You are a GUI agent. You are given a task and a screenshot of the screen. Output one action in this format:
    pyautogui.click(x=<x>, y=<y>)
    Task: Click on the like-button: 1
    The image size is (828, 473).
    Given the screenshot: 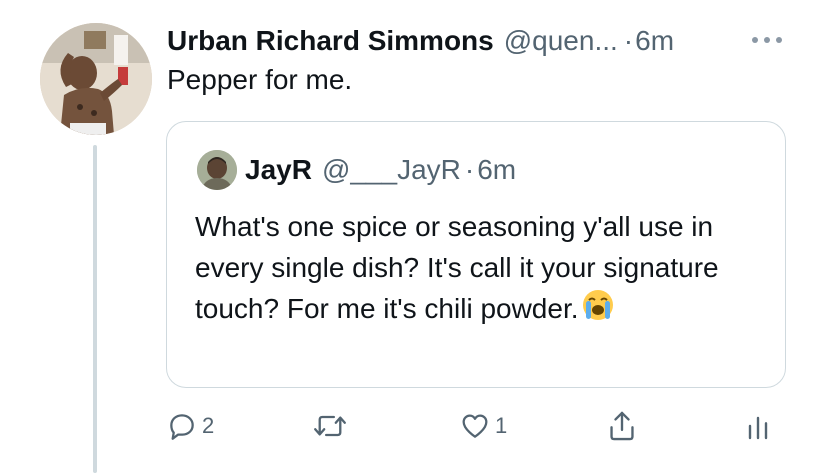 What is the action you would take?
    pyautogui.click(x=483, y=426)
    